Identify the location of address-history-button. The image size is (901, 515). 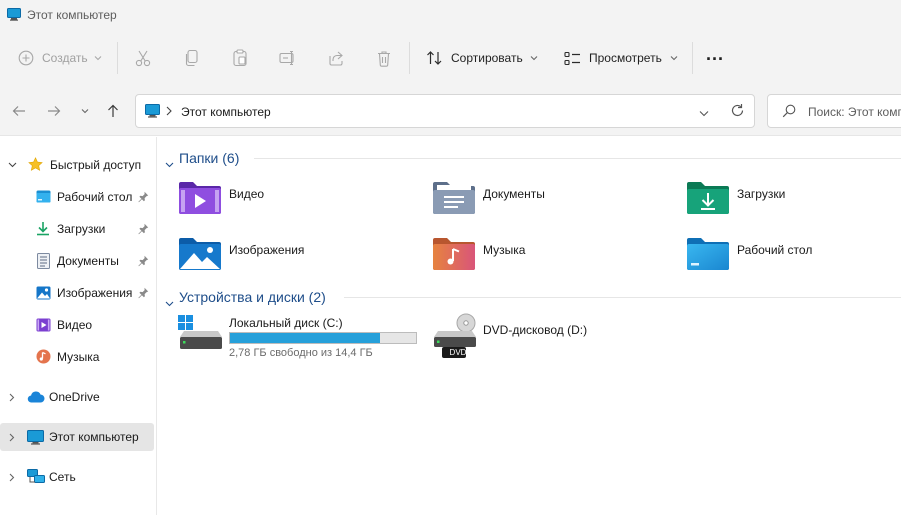
(704, 113).